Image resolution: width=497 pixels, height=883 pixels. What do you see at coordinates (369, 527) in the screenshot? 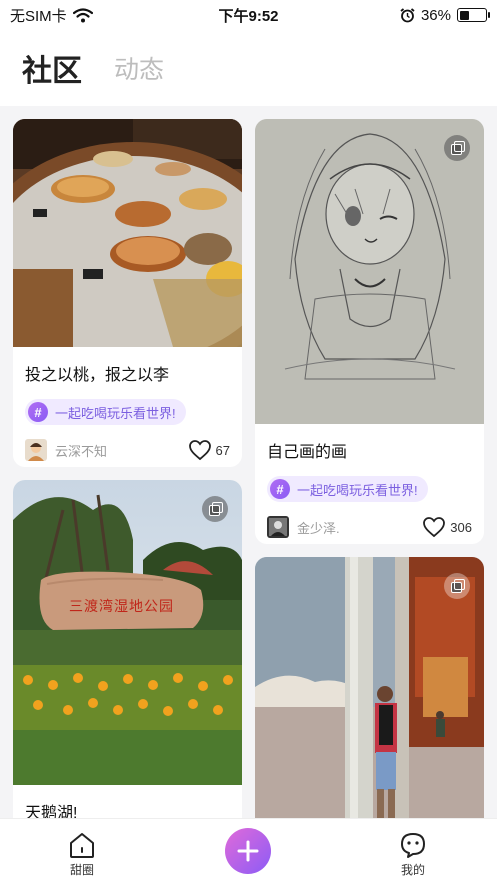
I see `post-footer: 金少泽. 306` at bounding box center [369, 527].